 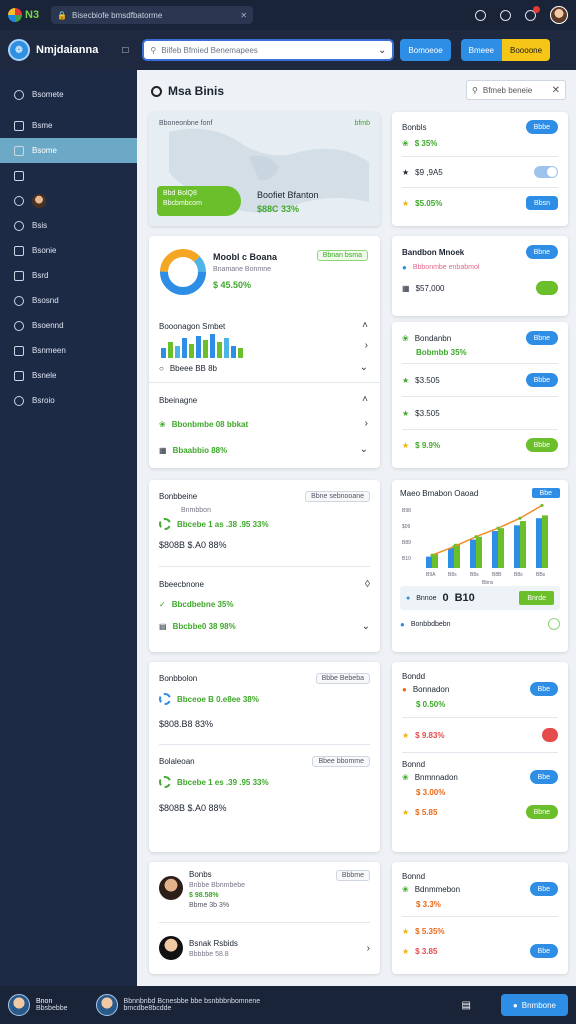 What do you see at coordinates (362, 123) in the screenshot?
I see `map-caption-right: bfmb` at bounding box center [362, 123].